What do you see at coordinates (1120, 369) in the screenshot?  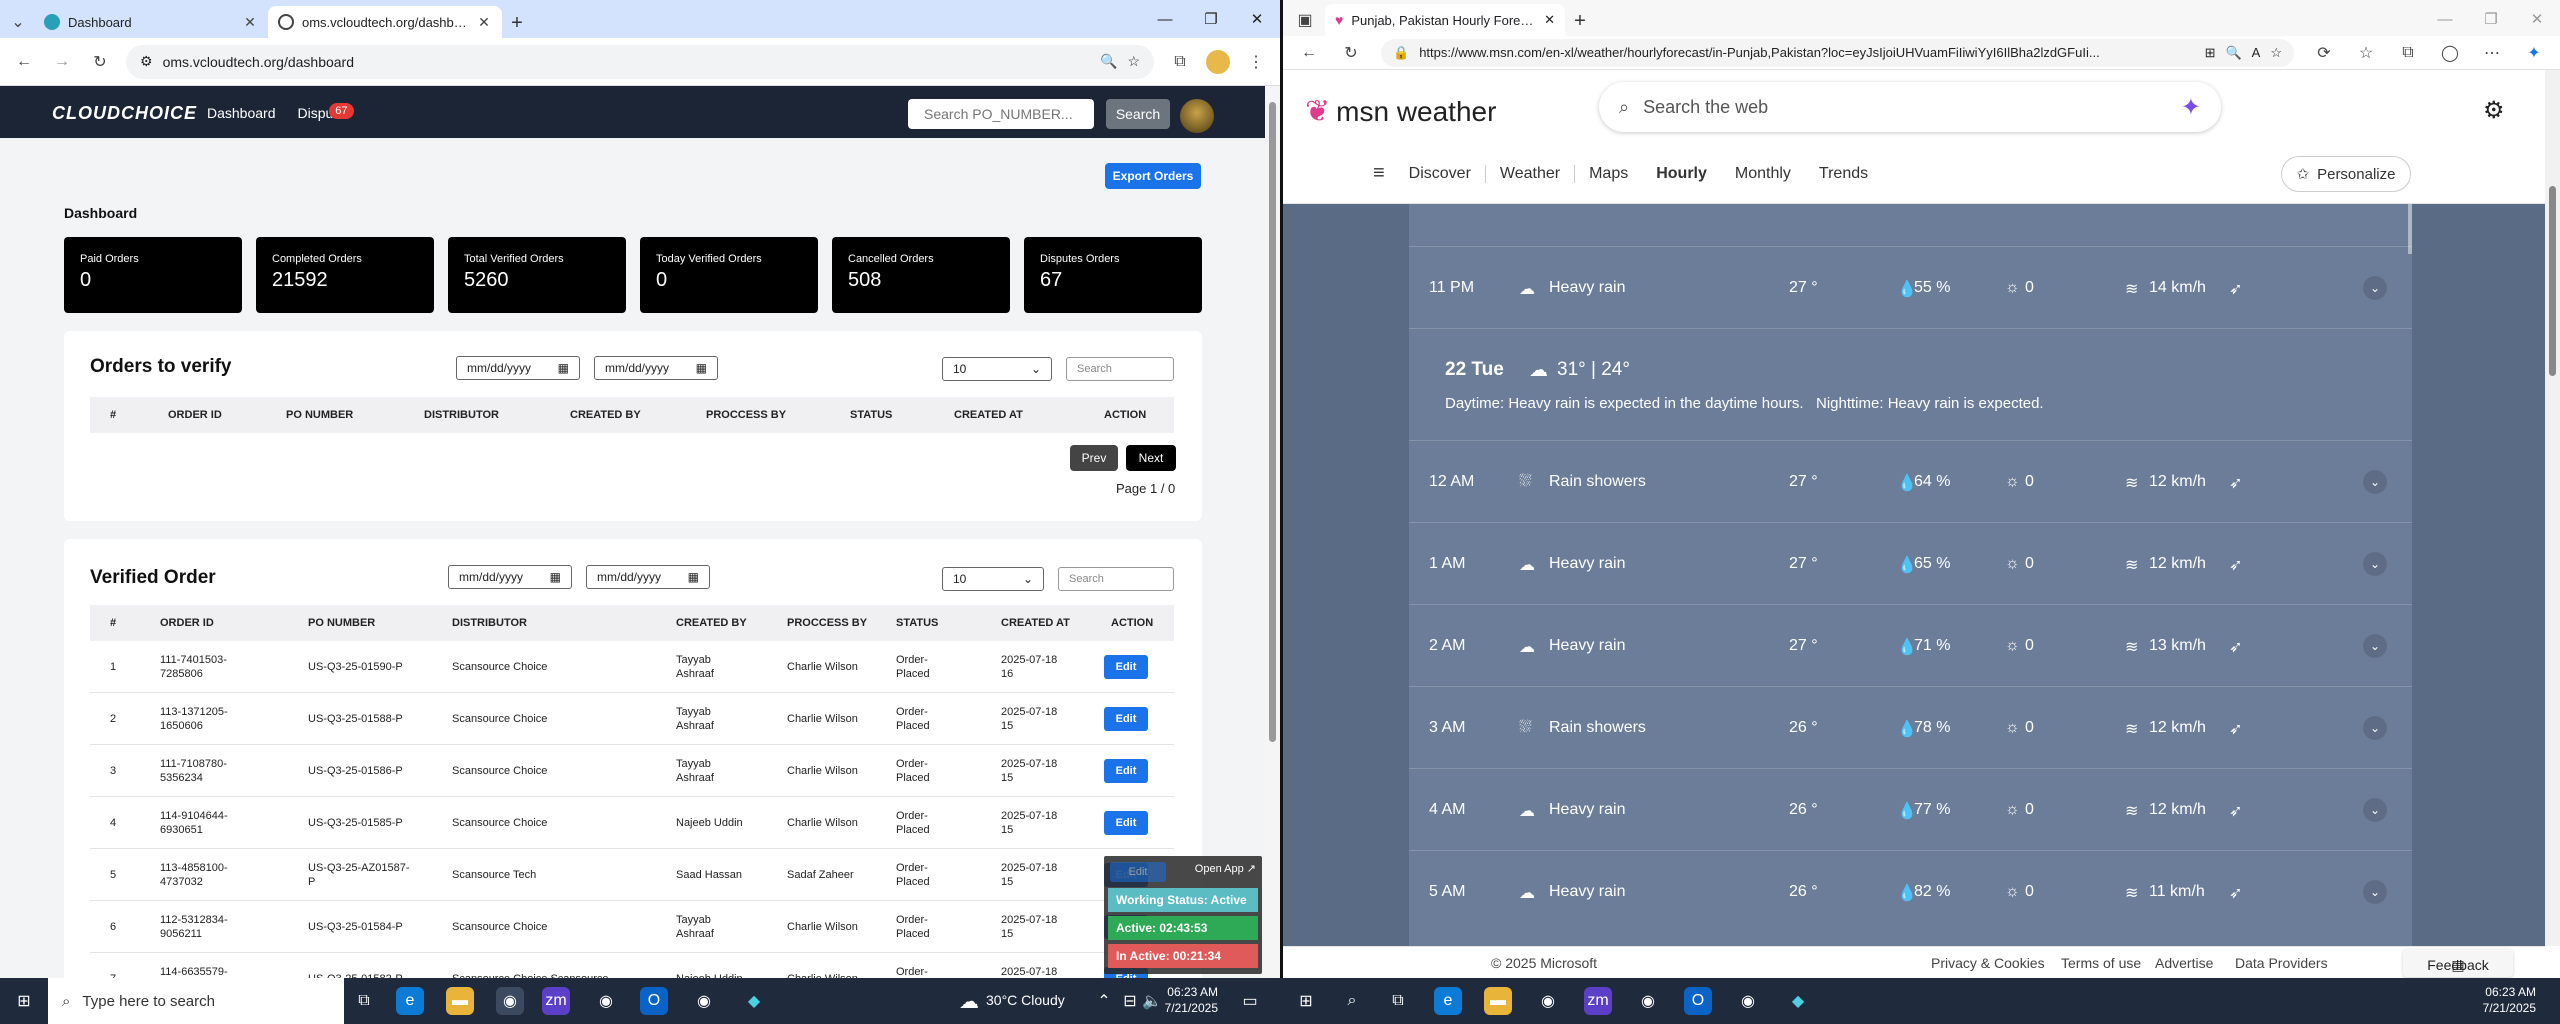 I see `verify-search-input: Search` at bounding box center [1120, 369].